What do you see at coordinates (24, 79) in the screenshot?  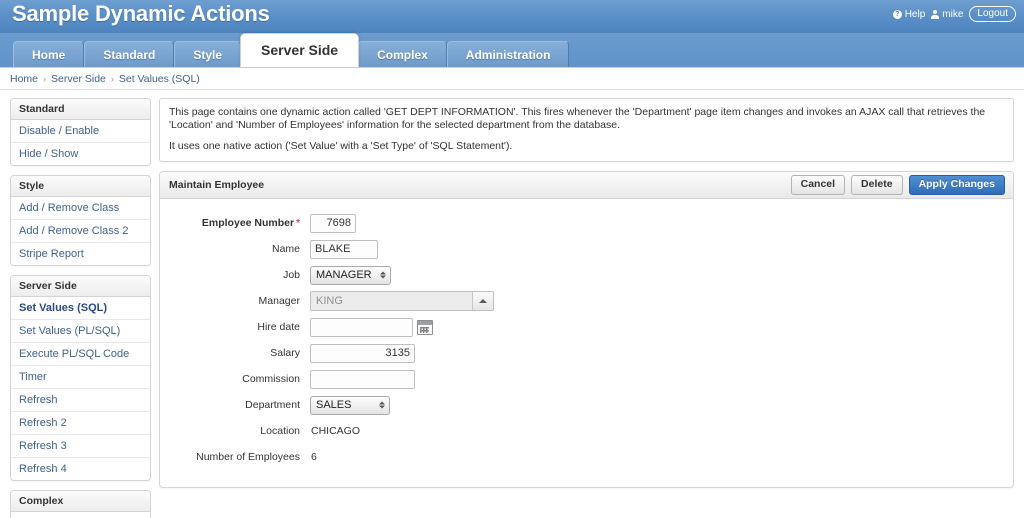 I see `breadcrumb-item-home: Home` at bounding box center [24, 79].